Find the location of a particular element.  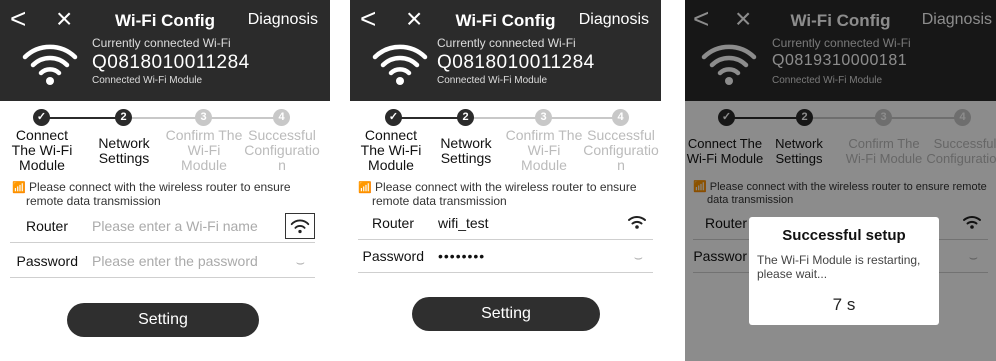

password-input: •••••••• is located at coordinates (461, 256).